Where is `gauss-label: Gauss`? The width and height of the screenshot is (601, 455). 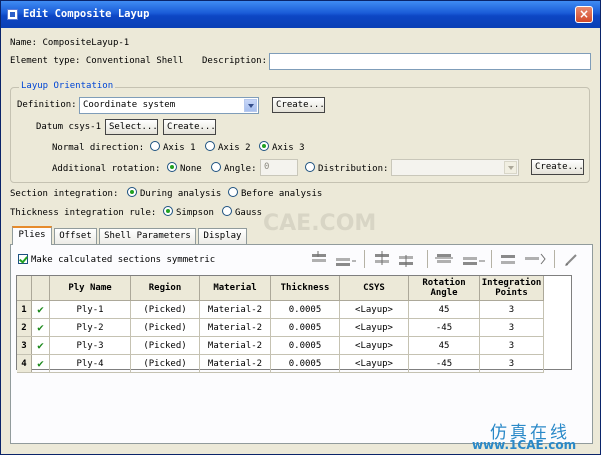
gauss-label: Gauss is located at coordinates (249, 213).